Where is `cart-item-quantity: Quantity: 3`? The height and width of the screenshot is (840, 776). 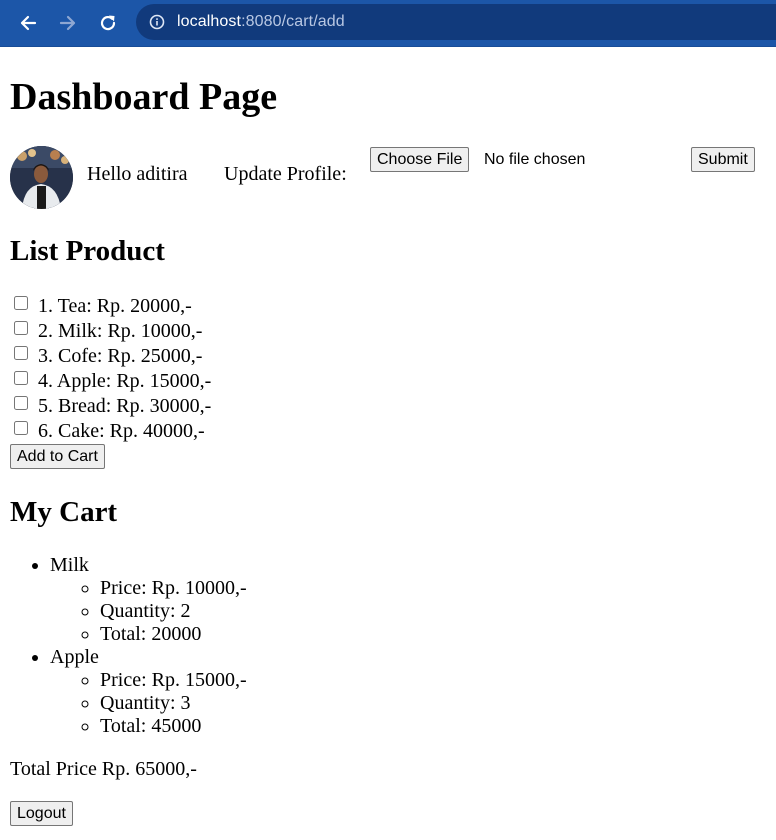 cart-item-quantity: Quantity: 3 is located at coordinates (173, 703).